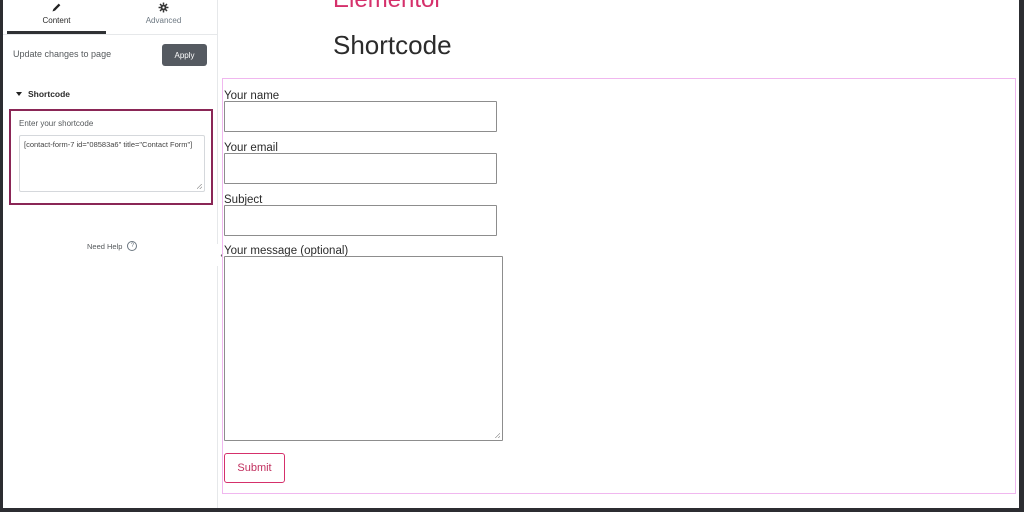 The image size is (1024, 512). Describe the element at coordinates (19, 94) in the screenshot. I see `caret-down-icon` at that location.